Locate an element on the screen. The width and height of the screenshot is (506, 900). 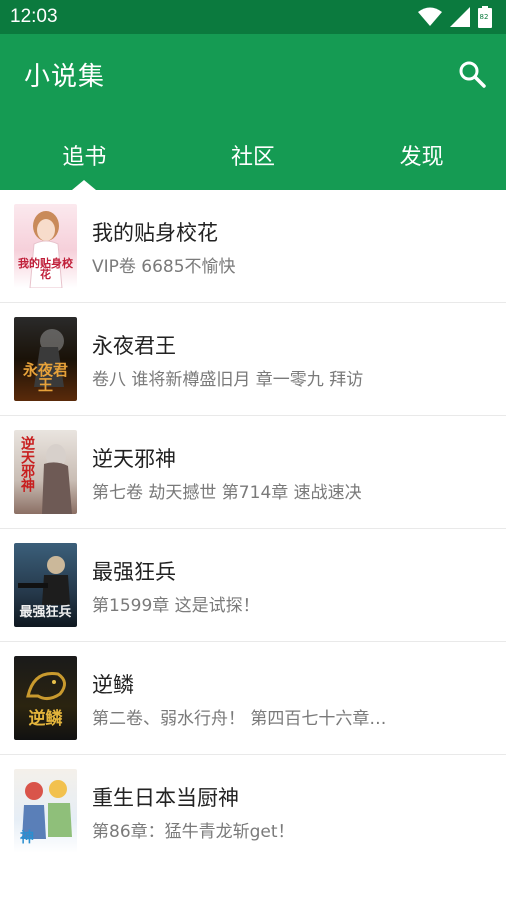
book-cover: 逆天邪神 is located at coordinates (45, 472).